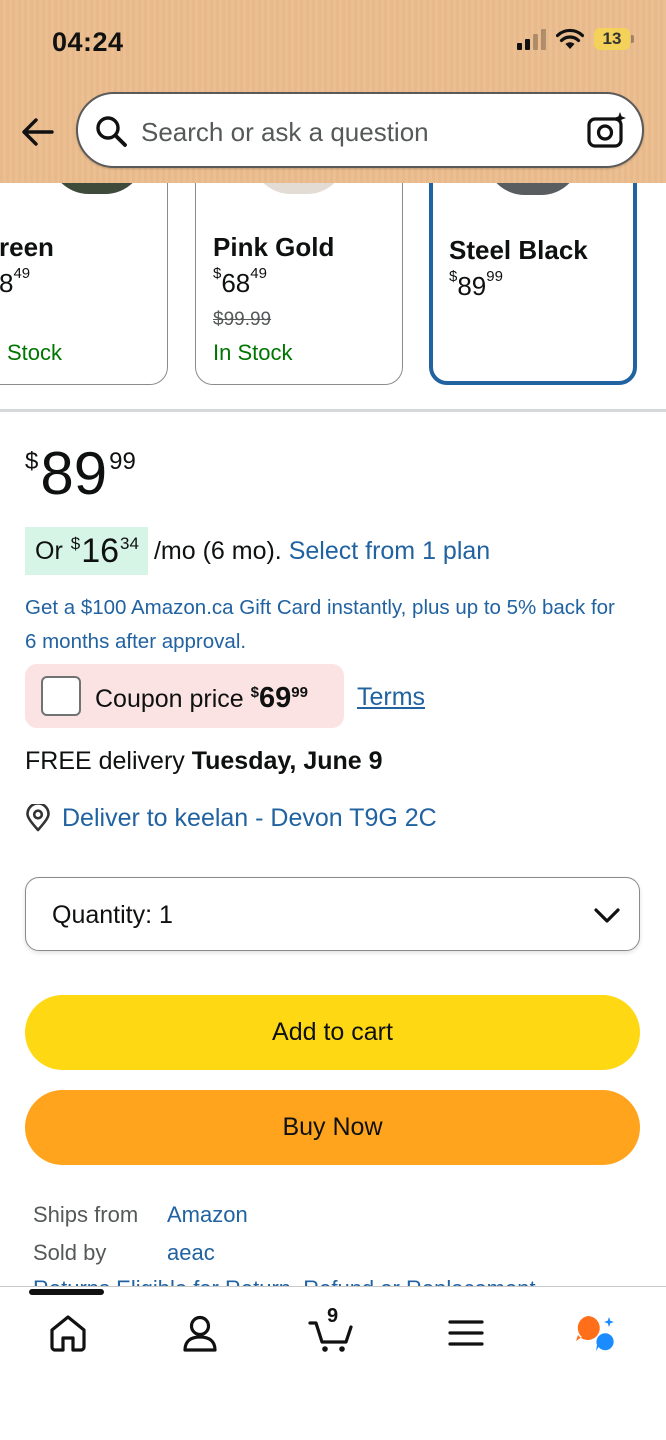 This screenshot has height=1440, width=666. Describe the element at coordinates (68, 1333) in the screenshot. I see `home-icon` at that location.